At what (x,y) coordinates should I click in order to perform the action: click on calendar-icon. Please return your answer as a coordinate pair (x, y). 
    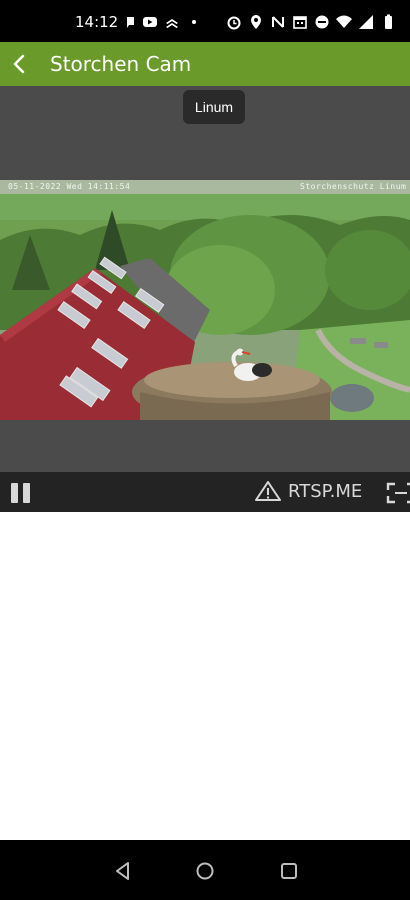
    Looking at the image, I should click on (300, 22).